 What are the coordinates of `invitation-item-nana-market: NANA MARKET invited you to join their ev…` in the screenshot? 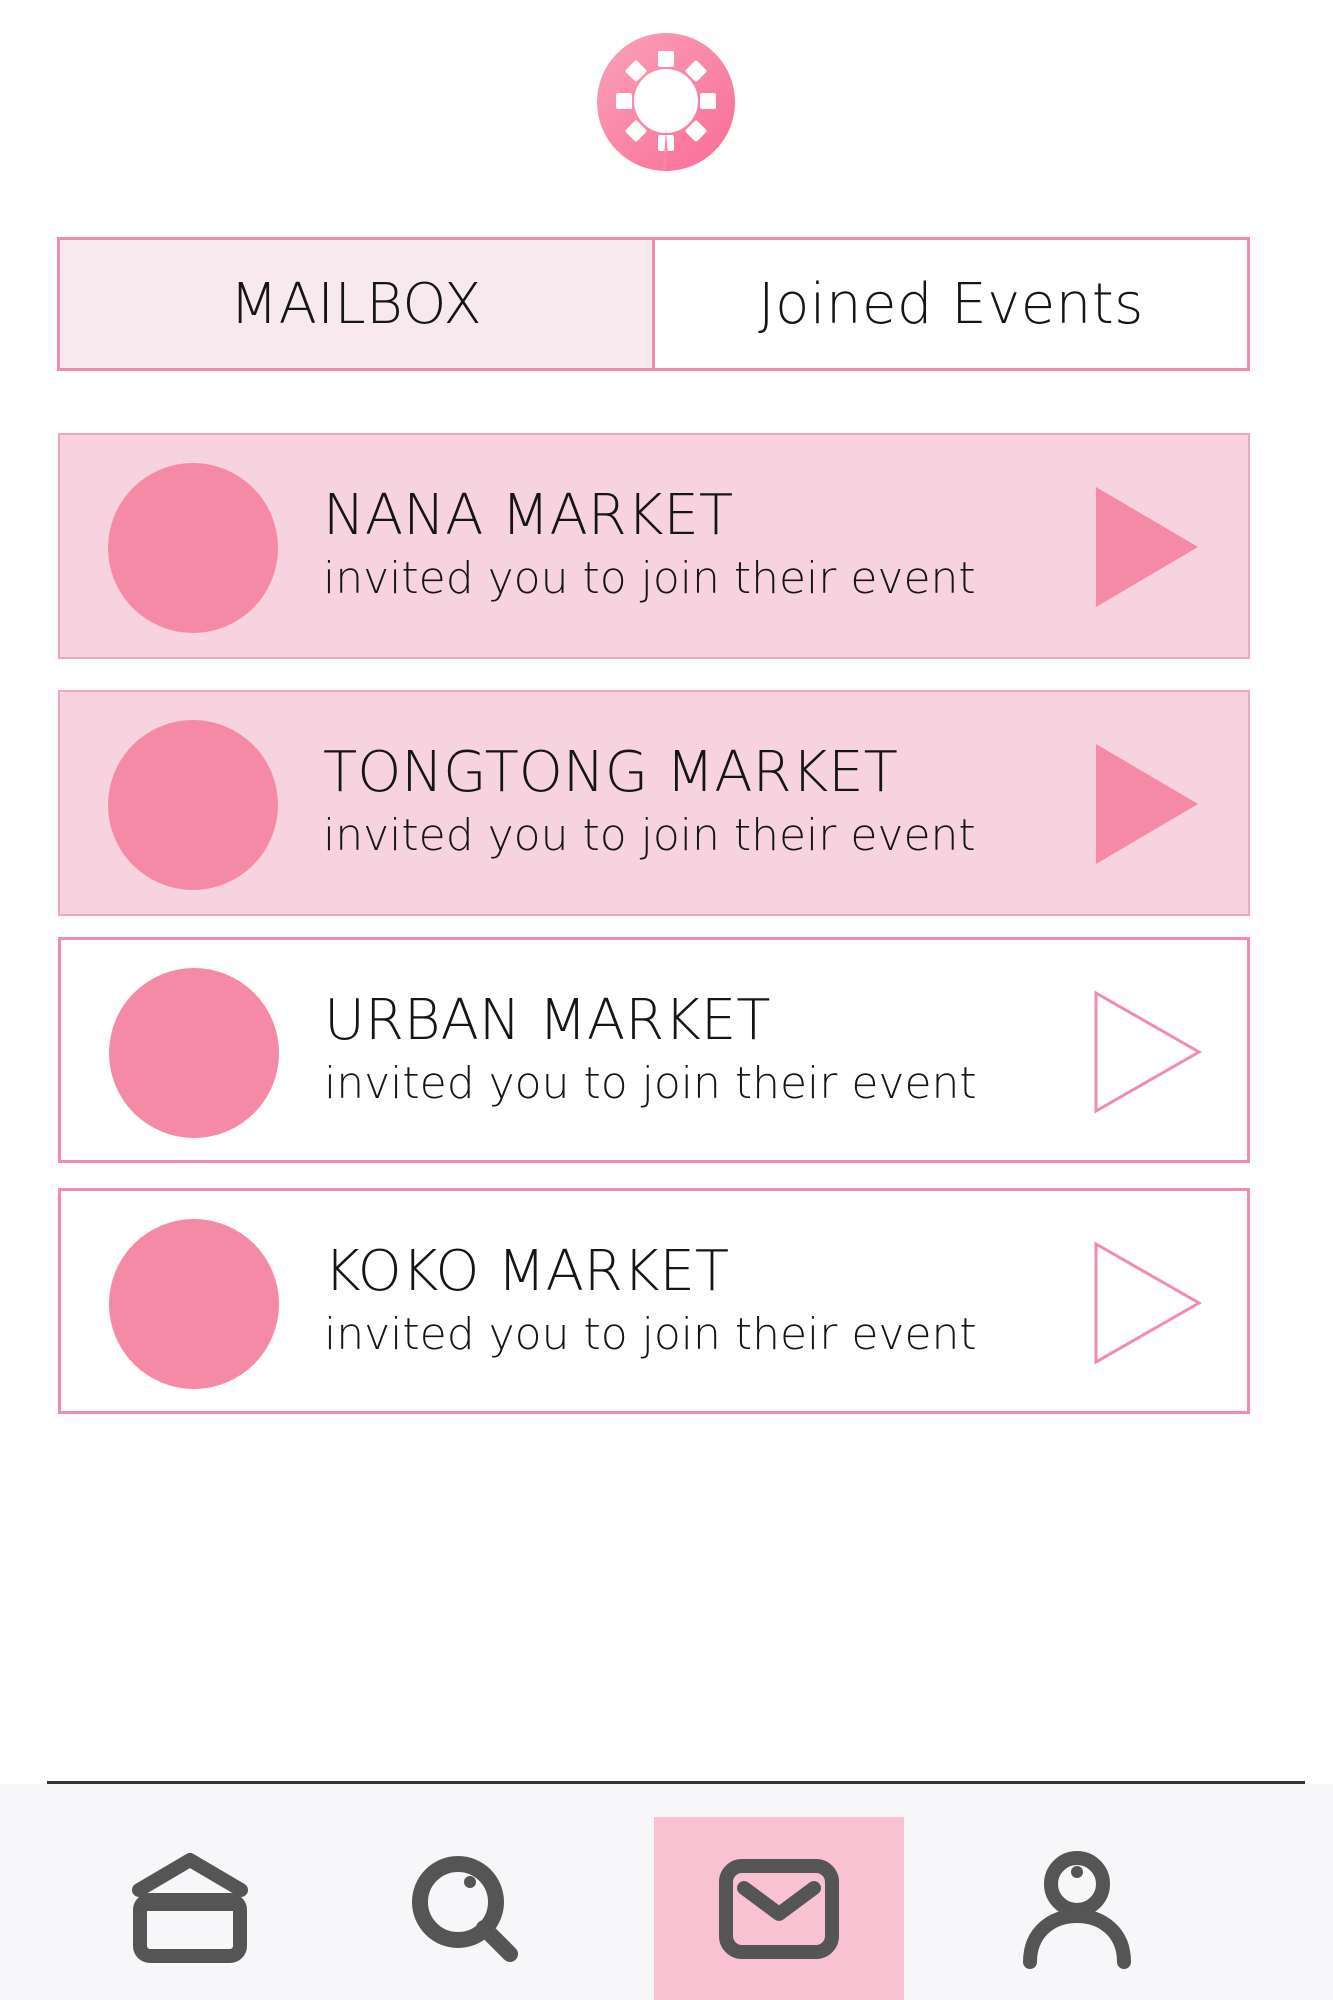 It's located at (654, 546).